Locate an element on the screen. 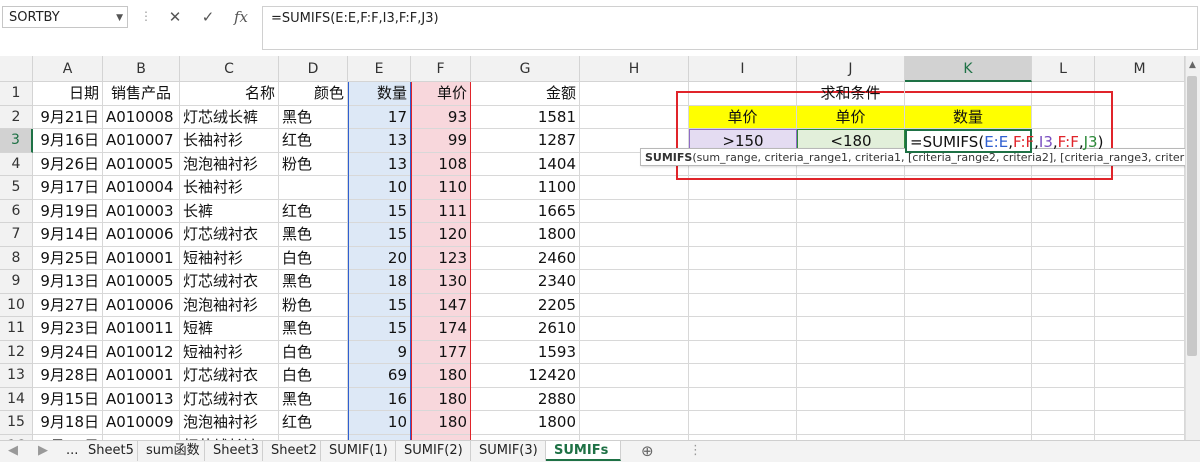  scrollbar-thumb is located at coordinates (1192, 216).